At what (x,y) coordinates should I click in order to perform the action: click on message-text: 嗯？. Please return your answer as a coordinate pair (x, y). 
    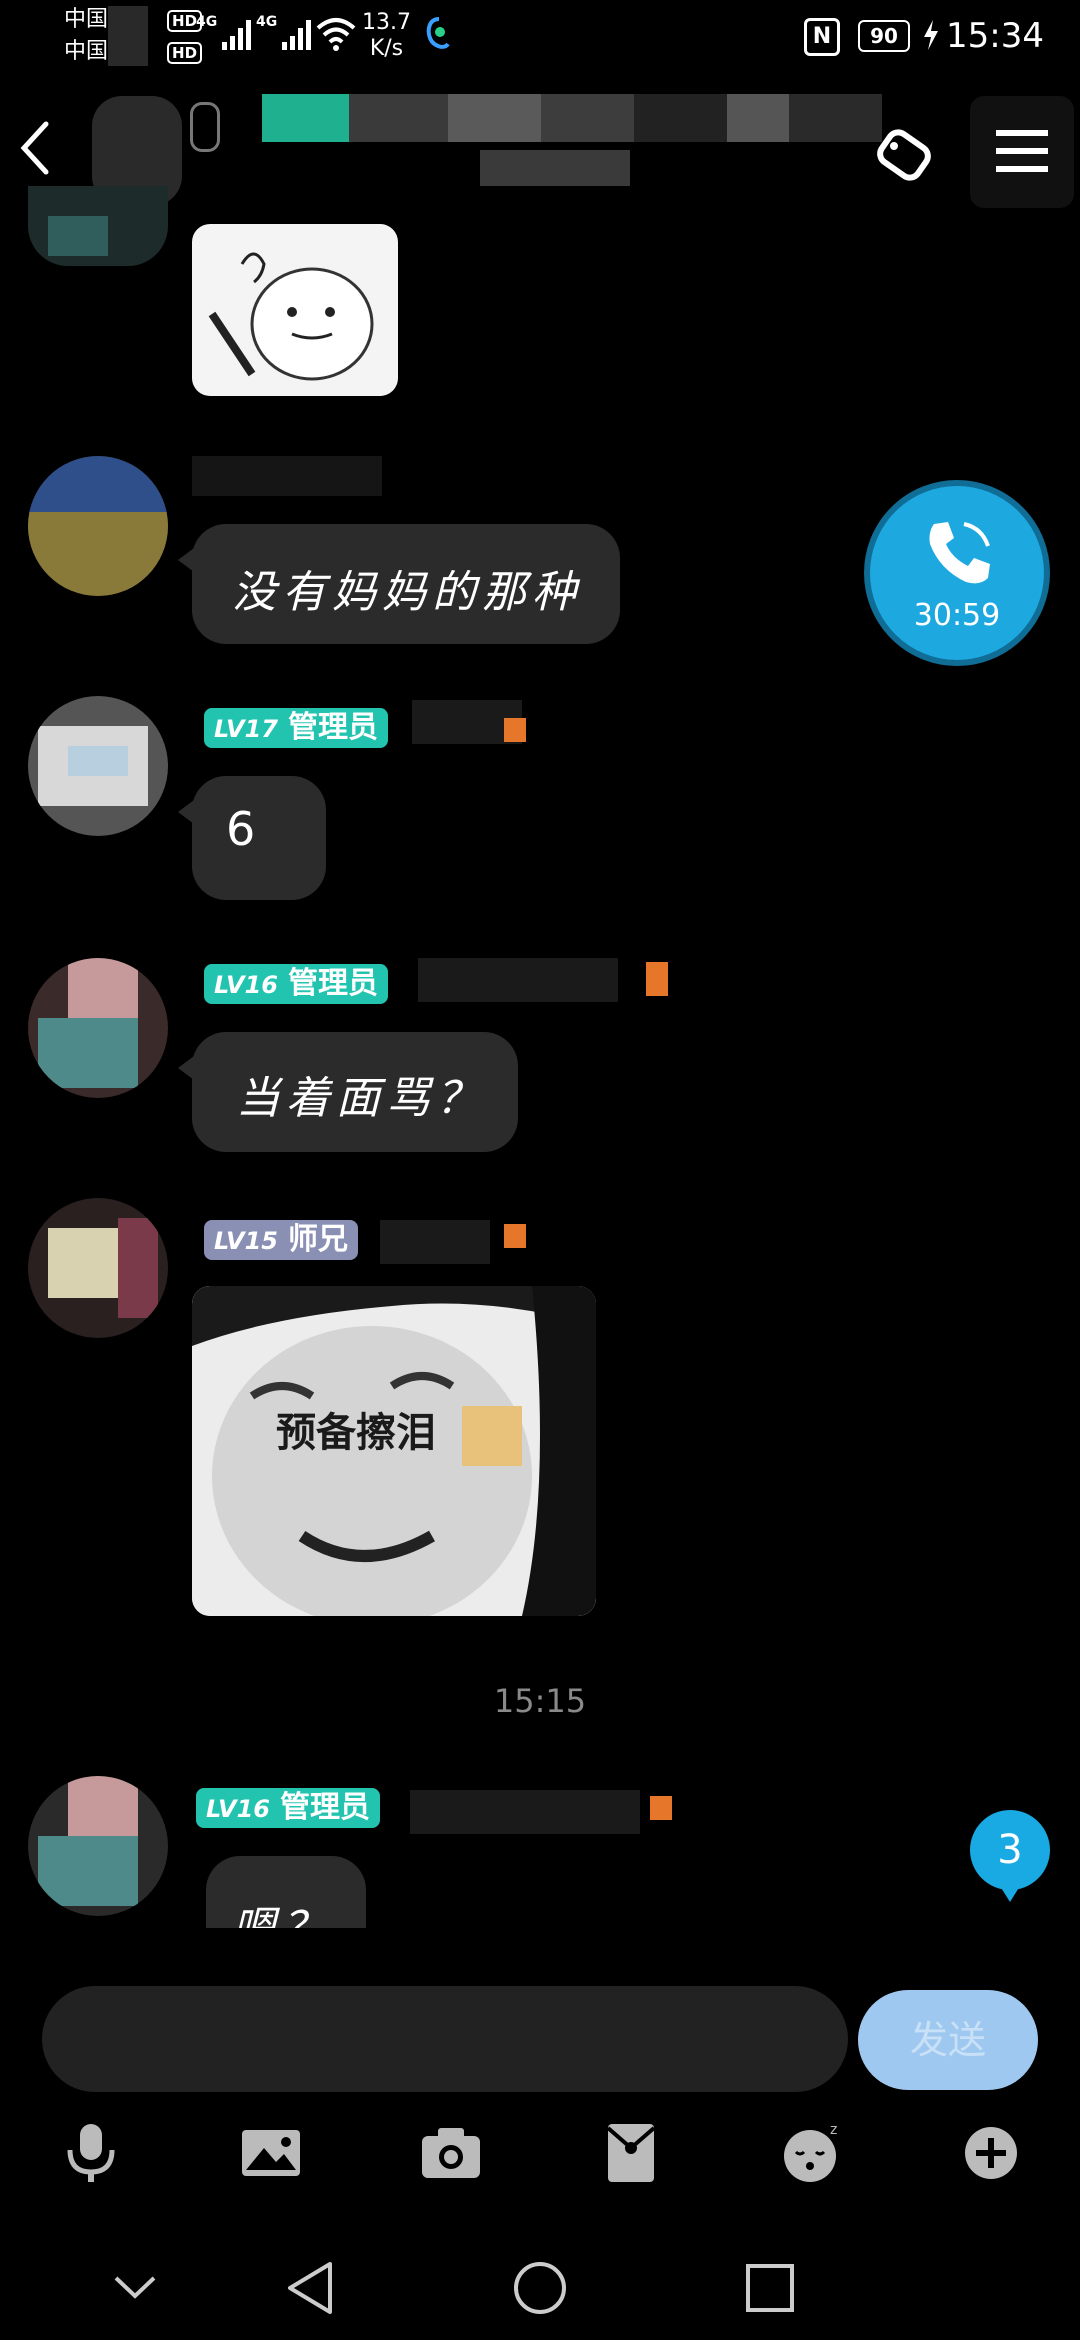
    Looking at the image, I should click on (282, 1910).